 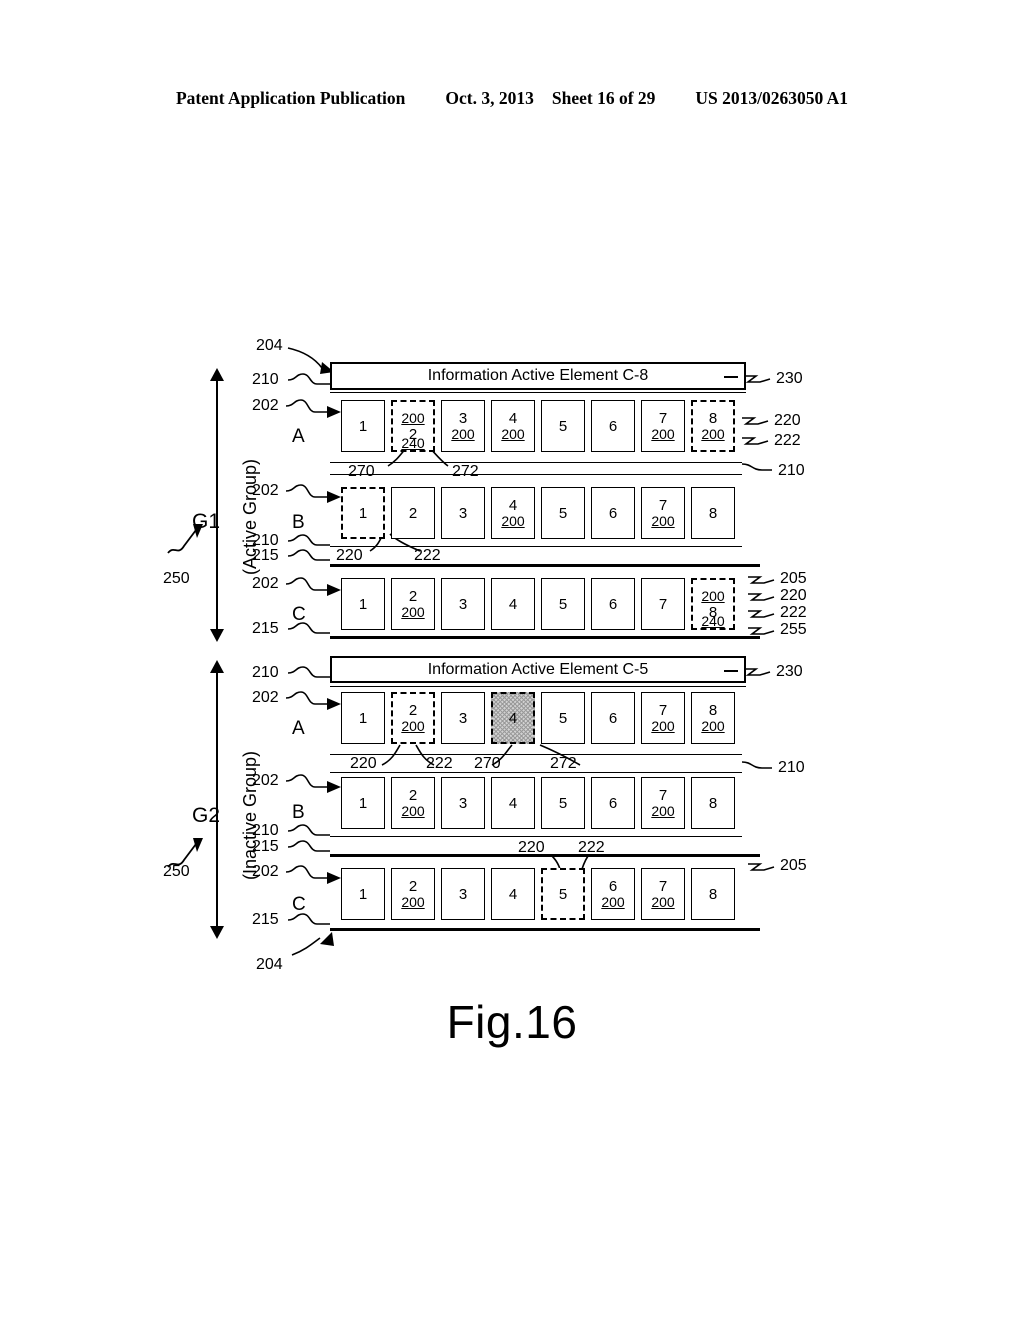 I want to click on row-sep-g2b-bottom2, so click(x=545, y=855).